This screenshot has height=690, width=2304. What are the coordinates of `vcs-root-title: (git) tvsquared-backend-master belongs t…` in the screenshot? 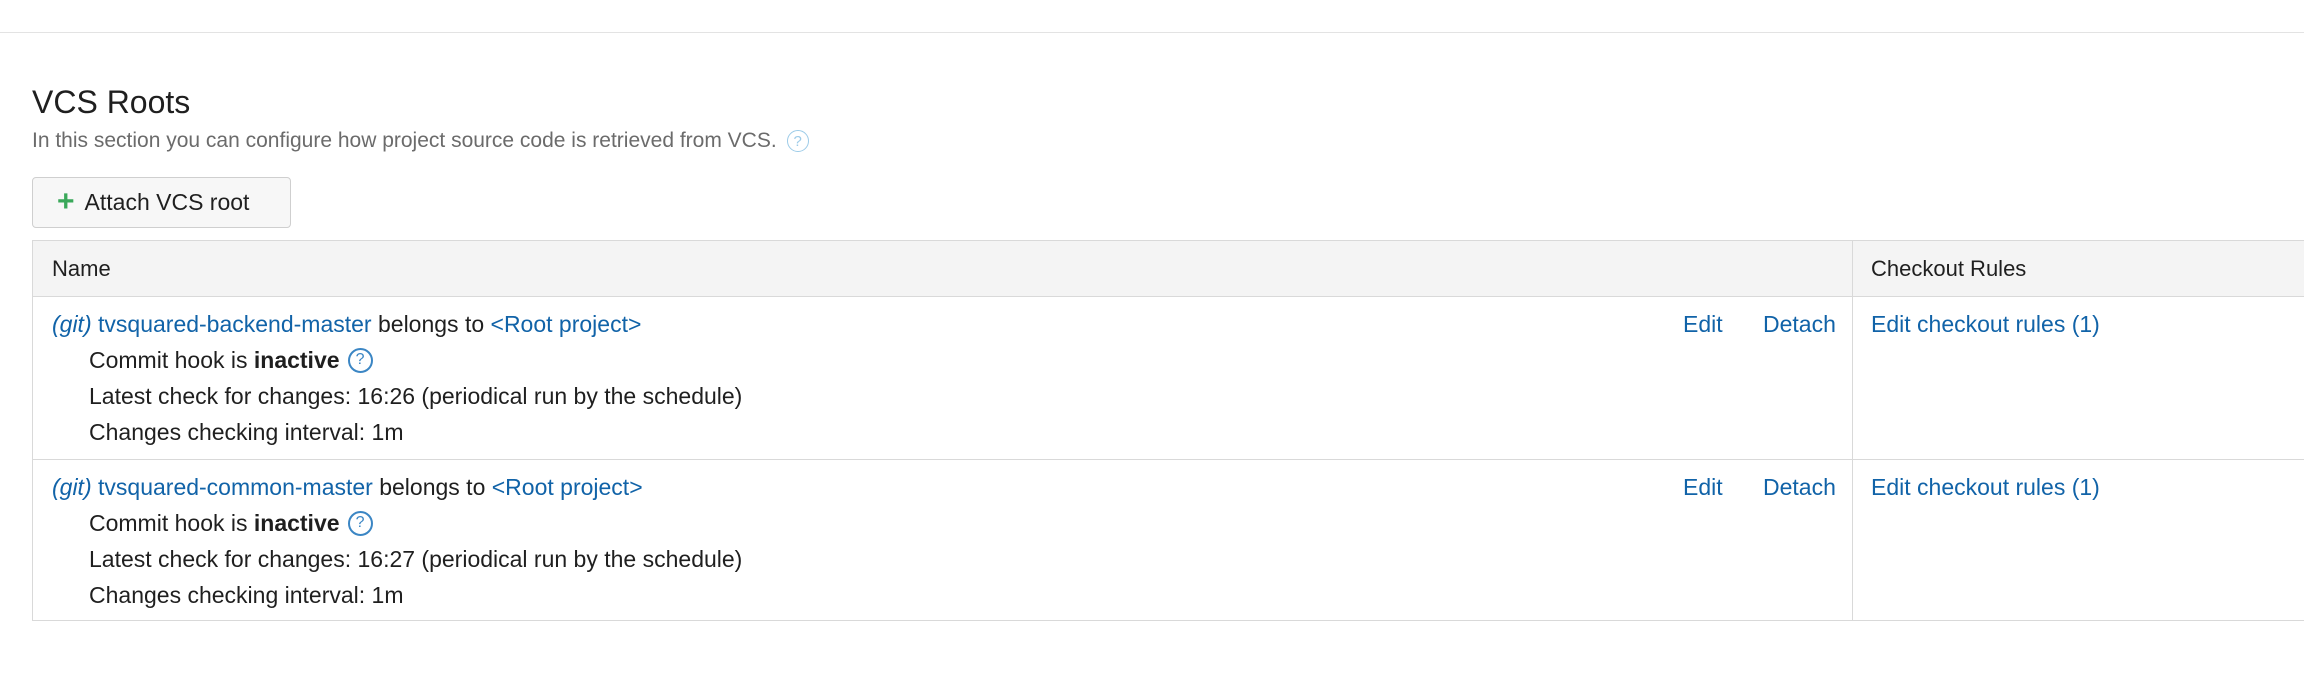 It's located at (346, 324).